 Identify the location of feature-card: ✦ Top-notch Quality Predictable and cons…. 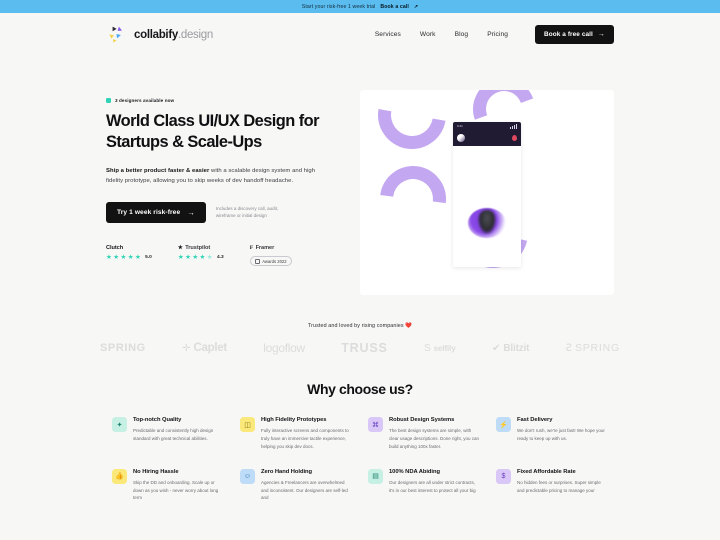
(168, 434).